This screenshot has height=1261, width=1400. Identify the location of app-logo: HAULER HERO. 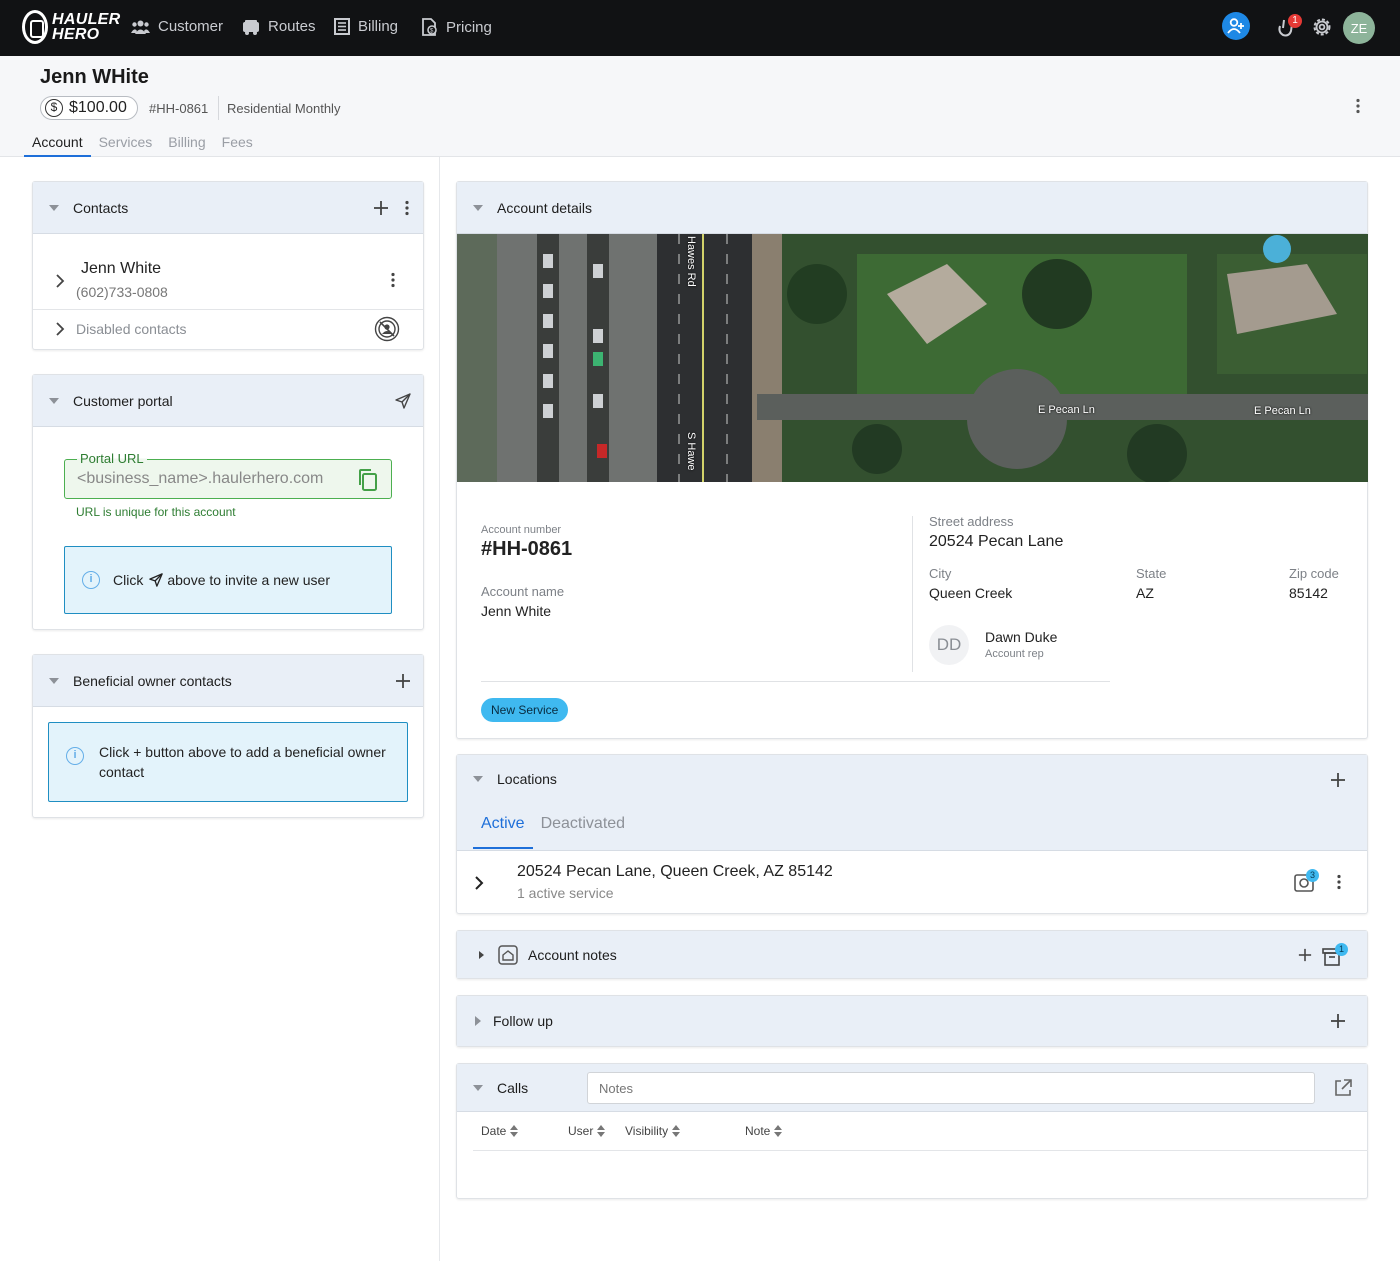
(71, 27).